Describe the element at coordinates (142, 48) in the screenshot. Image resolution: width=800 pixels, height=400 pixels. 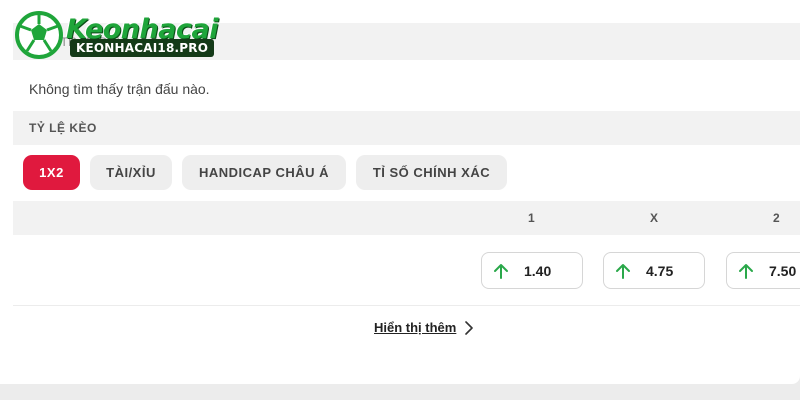
I see `logo-domain-badge: KEONHACAI18.PRO` at that location.